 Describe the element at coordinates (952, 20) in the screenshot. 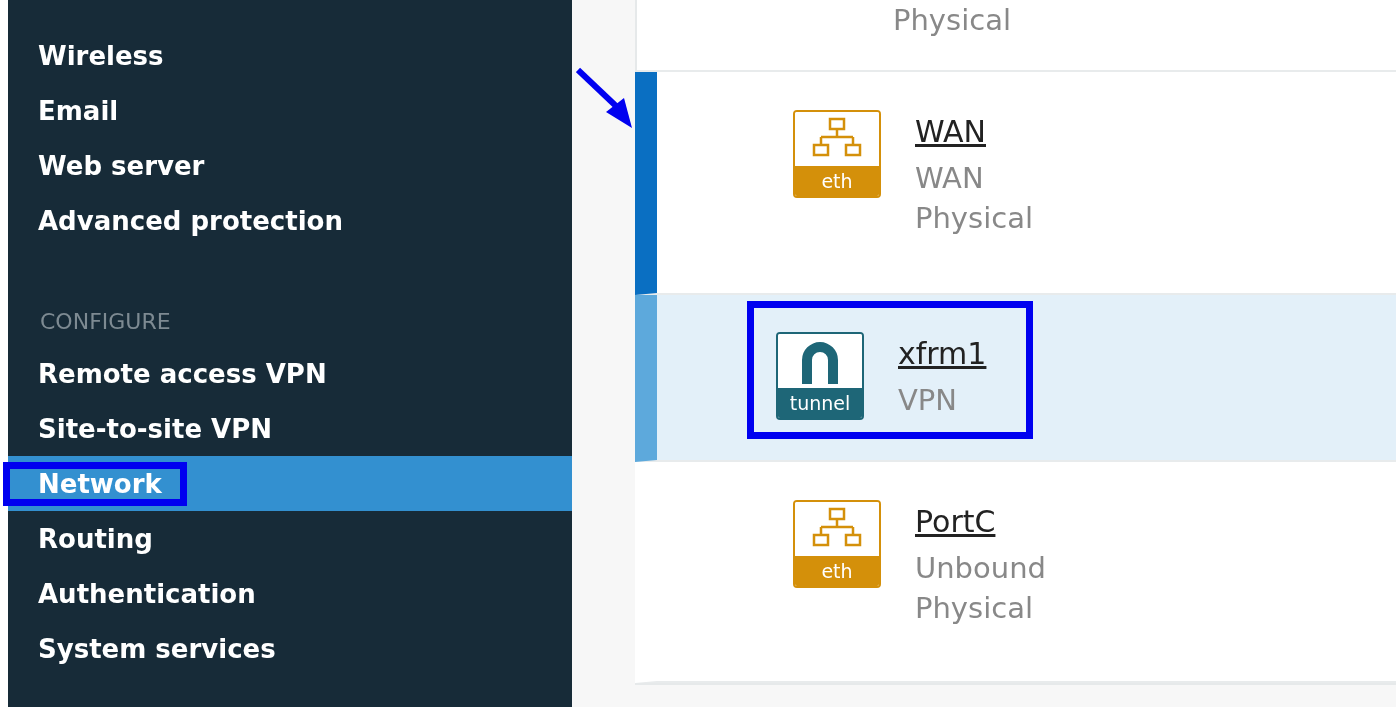

I see `interface-type: Physical` at that location.